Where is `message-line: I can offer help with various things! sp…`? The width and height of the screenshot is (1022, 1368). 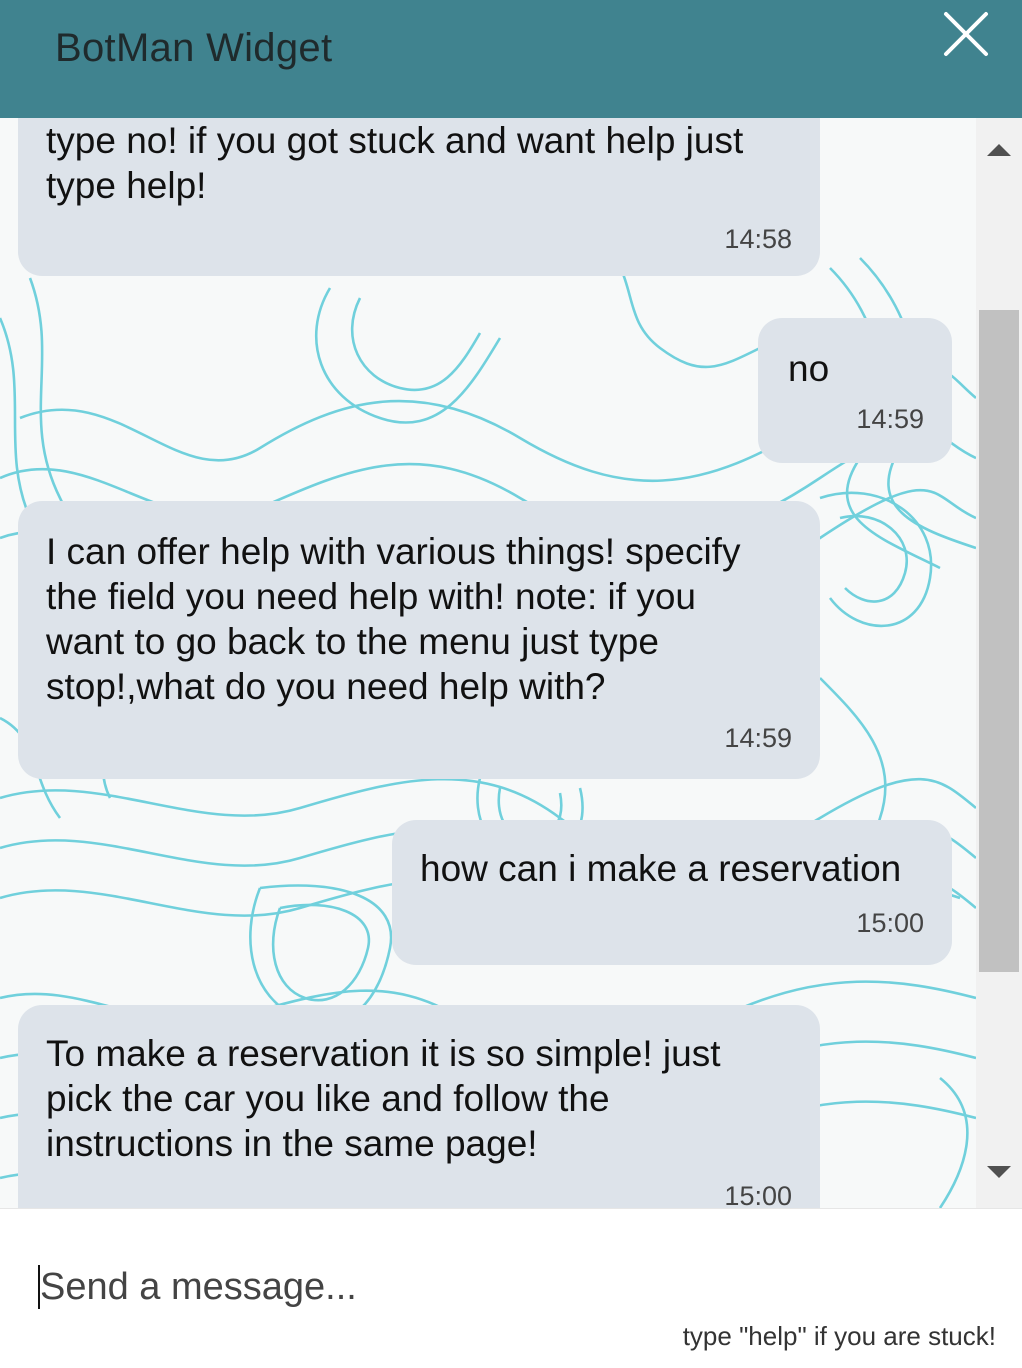
message-line: I can offer help with various things! sp… is located at coordinates (393, 551).